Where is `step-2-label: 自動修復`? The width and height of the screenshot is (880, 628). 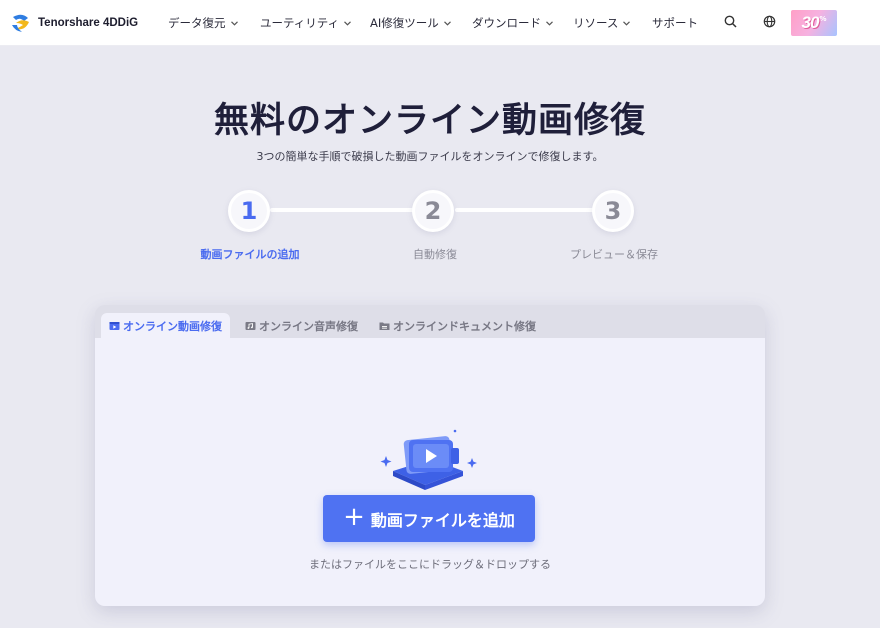
step-2-label: 自動修復 is located at coordinates (435, 254).